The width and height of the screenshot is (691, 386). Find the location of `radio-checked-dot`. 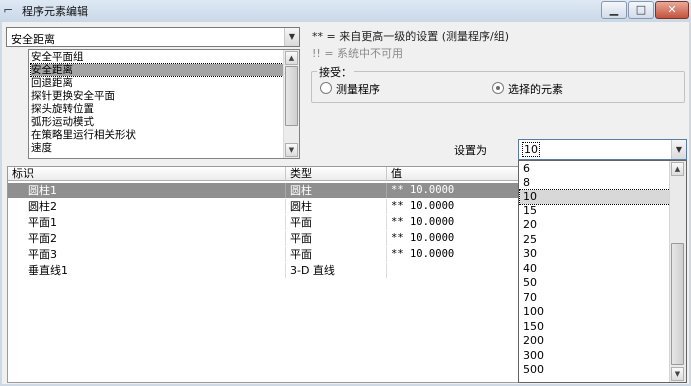

radio-checked-dot is located at coordinates (498, 88).